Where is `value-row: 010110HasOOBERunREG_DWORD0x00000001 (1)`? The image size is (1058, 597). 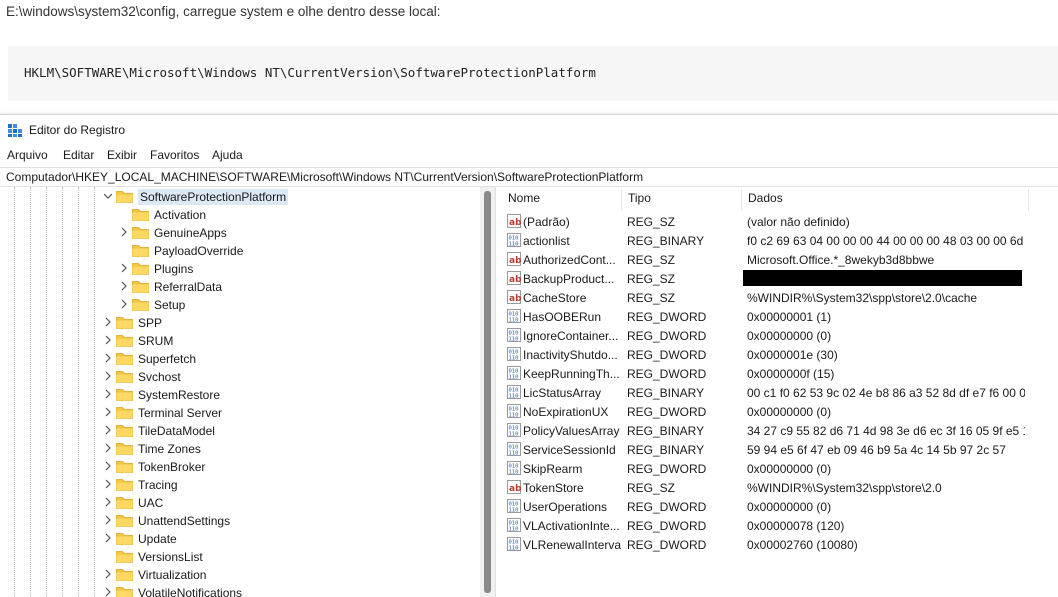
value-row: 010110HasOOBERunREG_DWORD0x00000001 (1) is located at coordinates (779, 316).